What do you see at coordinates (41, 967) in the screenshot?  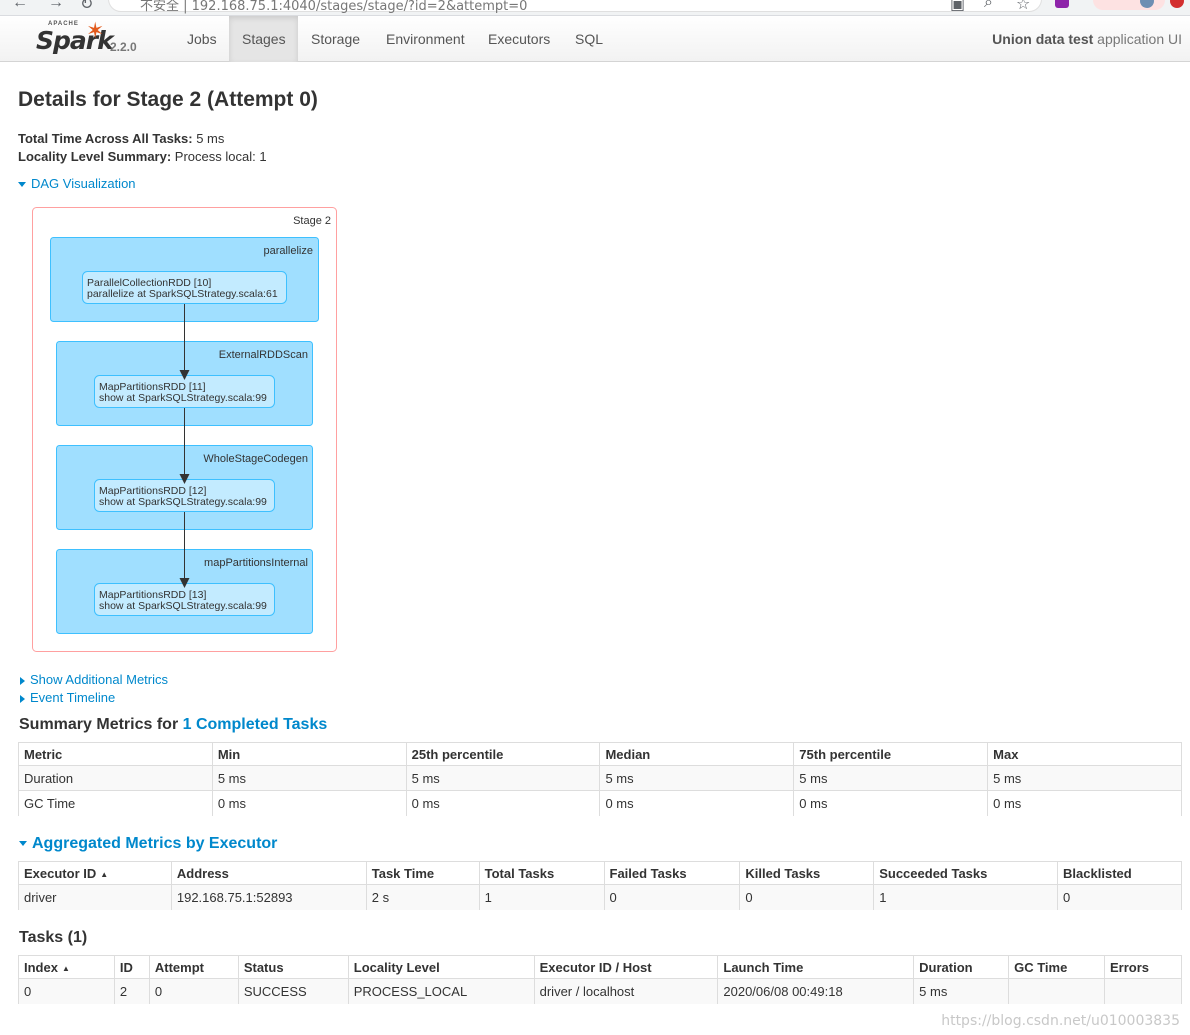 I see `table-header-label: Index` at bounding box center [41, 967].